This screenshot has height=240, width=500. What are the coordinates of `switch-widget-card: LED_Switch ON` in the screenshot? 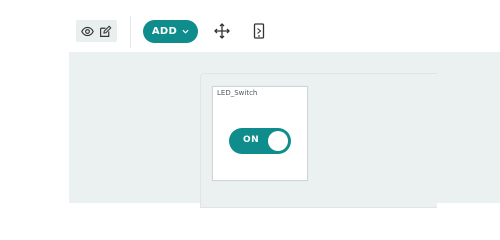 It's located at (260, 133).